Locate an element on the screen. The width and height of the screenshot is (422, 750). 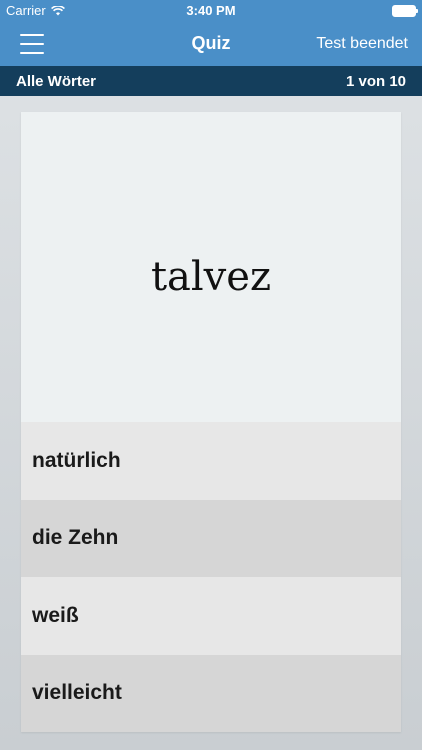
battery-icon is located at coordinates (405, 11).